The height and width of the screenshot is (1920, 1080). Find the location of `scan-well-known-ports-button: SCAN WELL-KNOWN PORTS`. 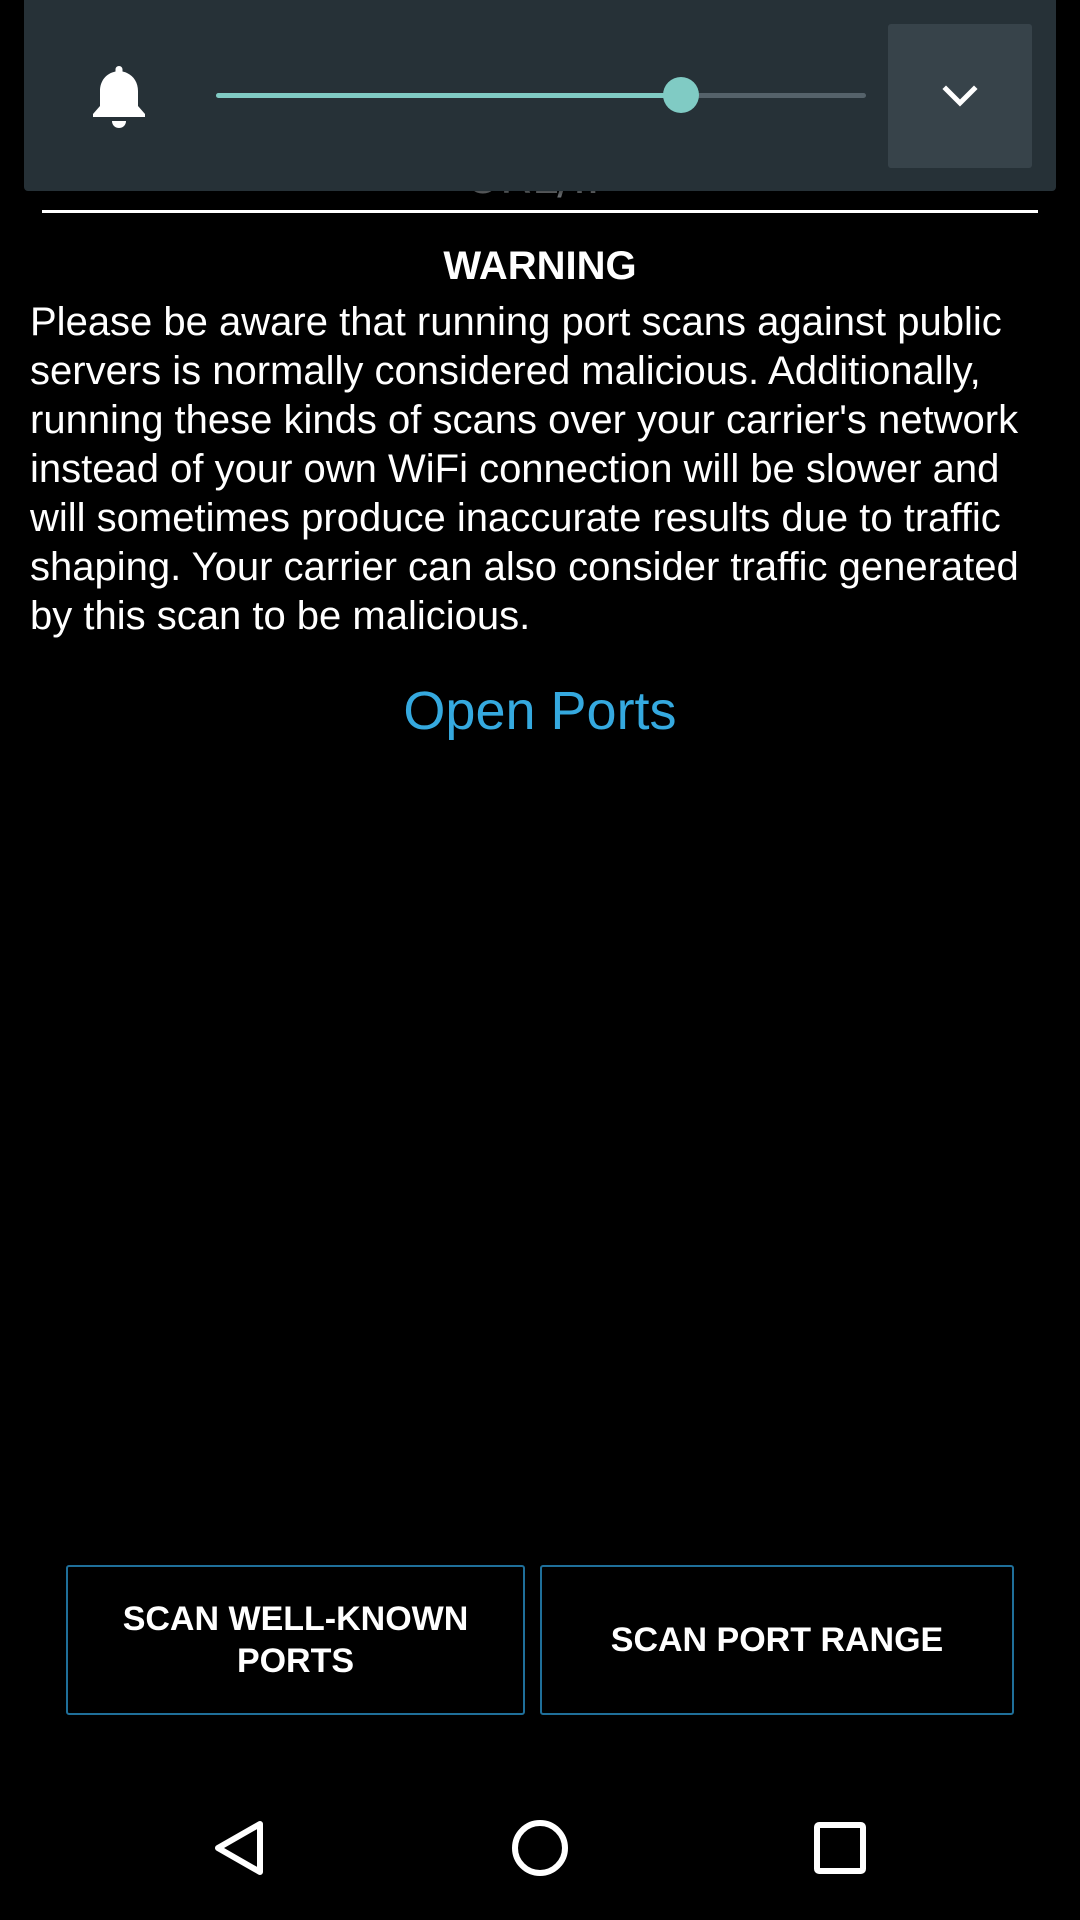

scan-well-known-ports-button: SCAN WELL-KNOWN PORTS is located at coordinates (295, 1640).